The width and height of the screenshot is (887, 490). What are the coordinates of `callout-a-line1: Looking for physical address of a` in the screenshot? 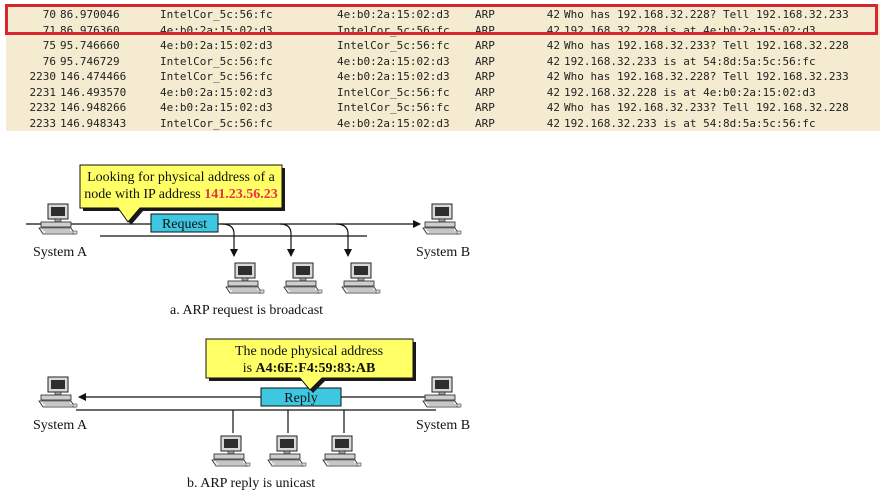 It's located at (181, 177).